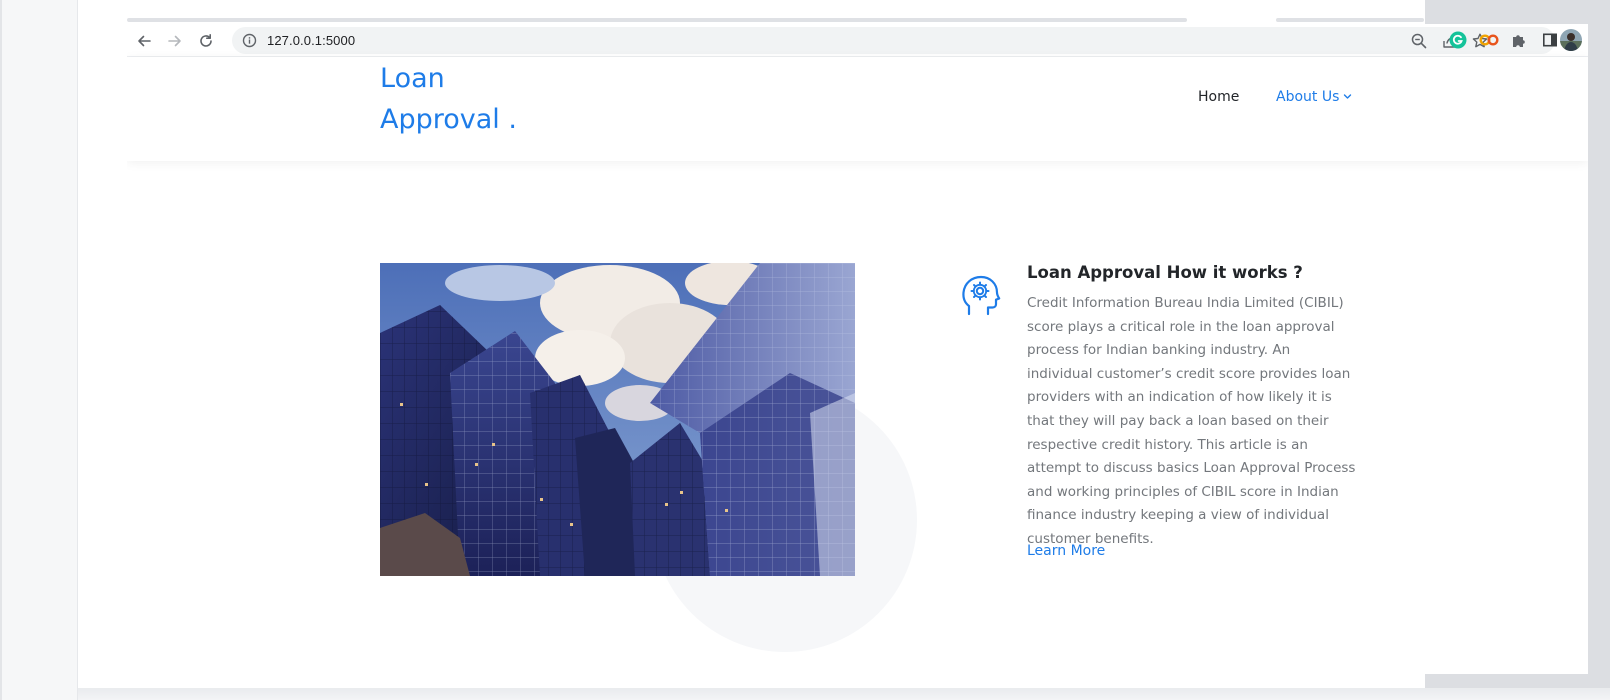 This screenshot has height=700, width=1610. What do you see at coordinates (1347, 97) in the screenshot?
I see `chevron-down-icon` at bounding box center [1347, 97].